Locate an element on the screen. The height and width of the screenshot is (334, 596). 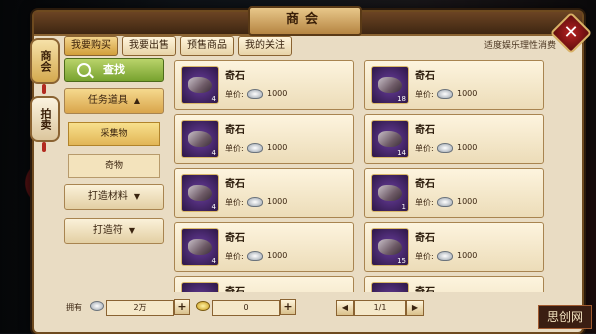
bottom-bar: 拥有 2万 + 0 + ◀ 1/1 ▶ is located at coordinates (306, 307).